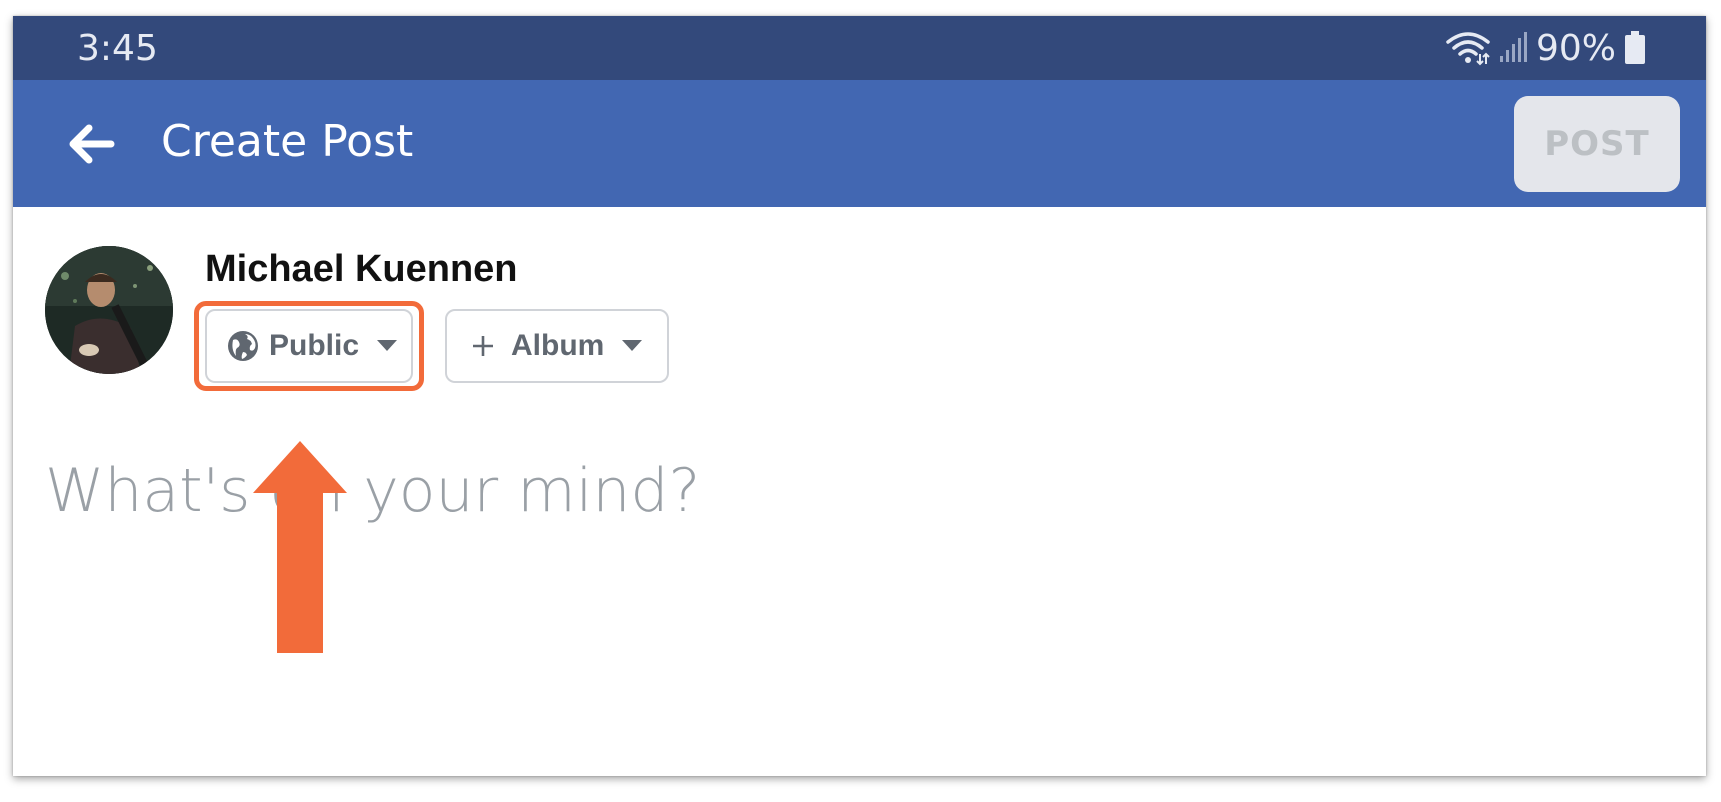 This screenshot has height=802, width=1721. Describe the element at coordinates (1468, 49) in the screenshot. I see `wifi-icon` at that location.